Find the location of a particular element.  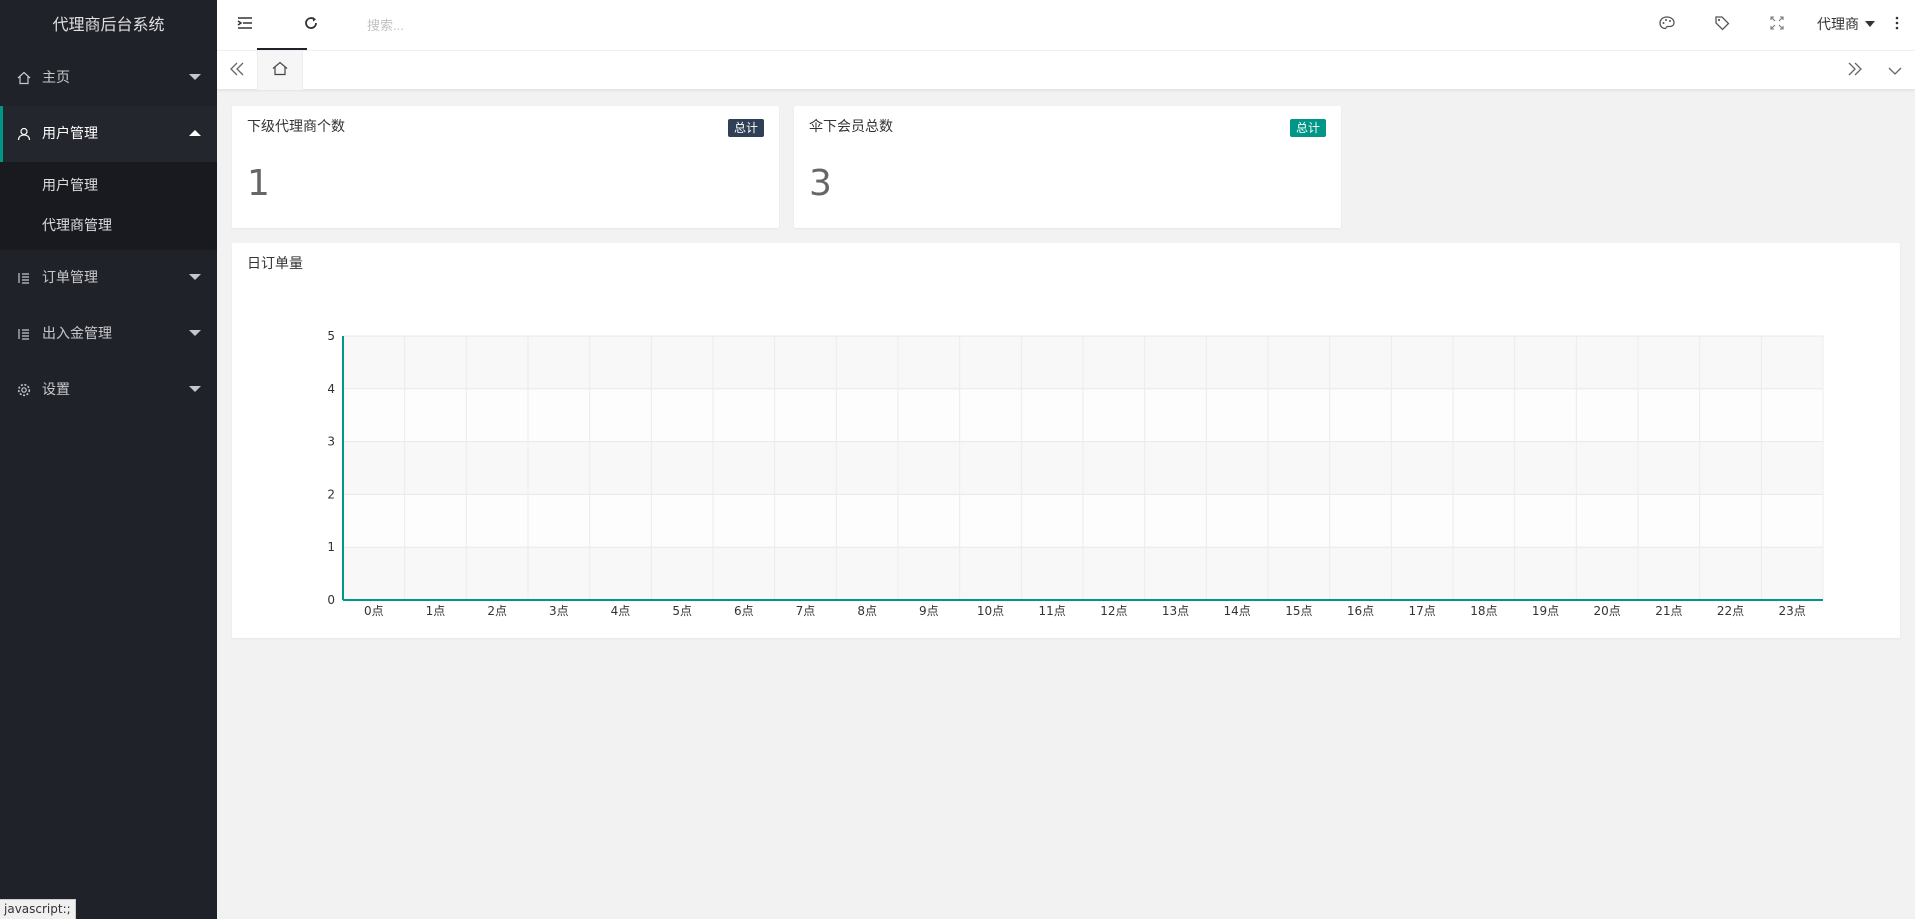

x-tick-label: 19点 is located at coordinates (1545, 611).